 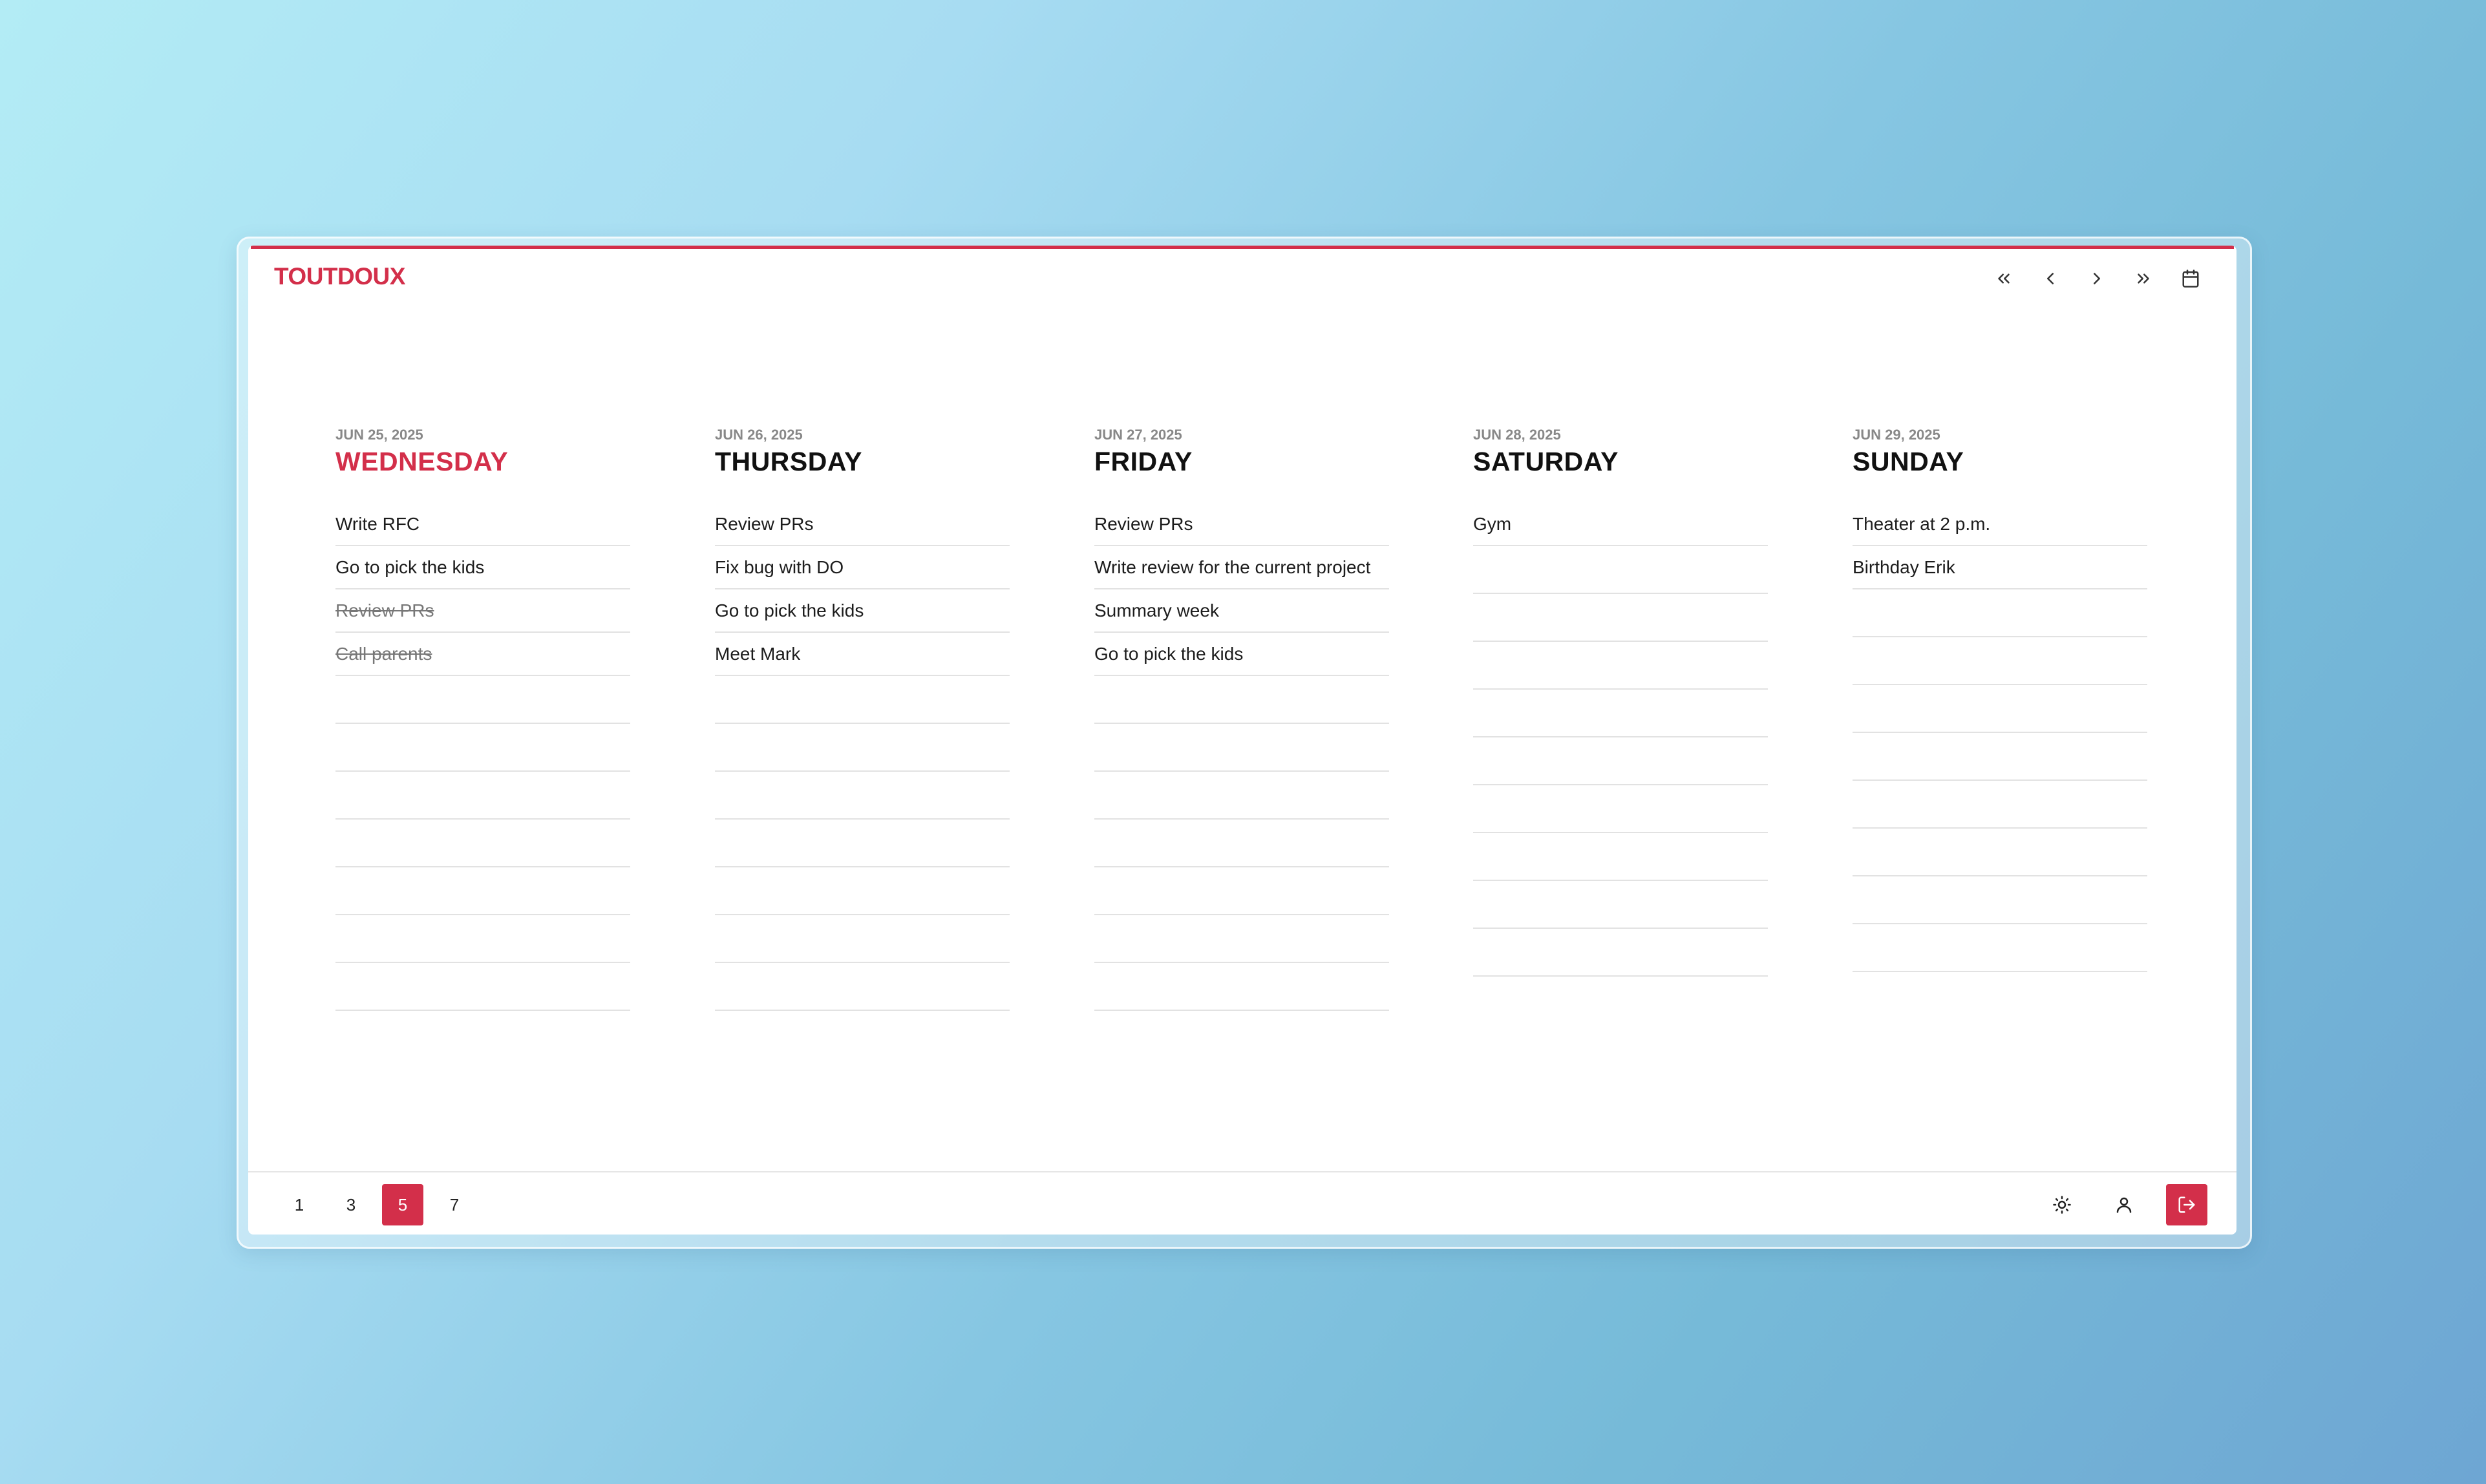 I want to click on task-item-done: Review PRs, so click(x=482, y=611).